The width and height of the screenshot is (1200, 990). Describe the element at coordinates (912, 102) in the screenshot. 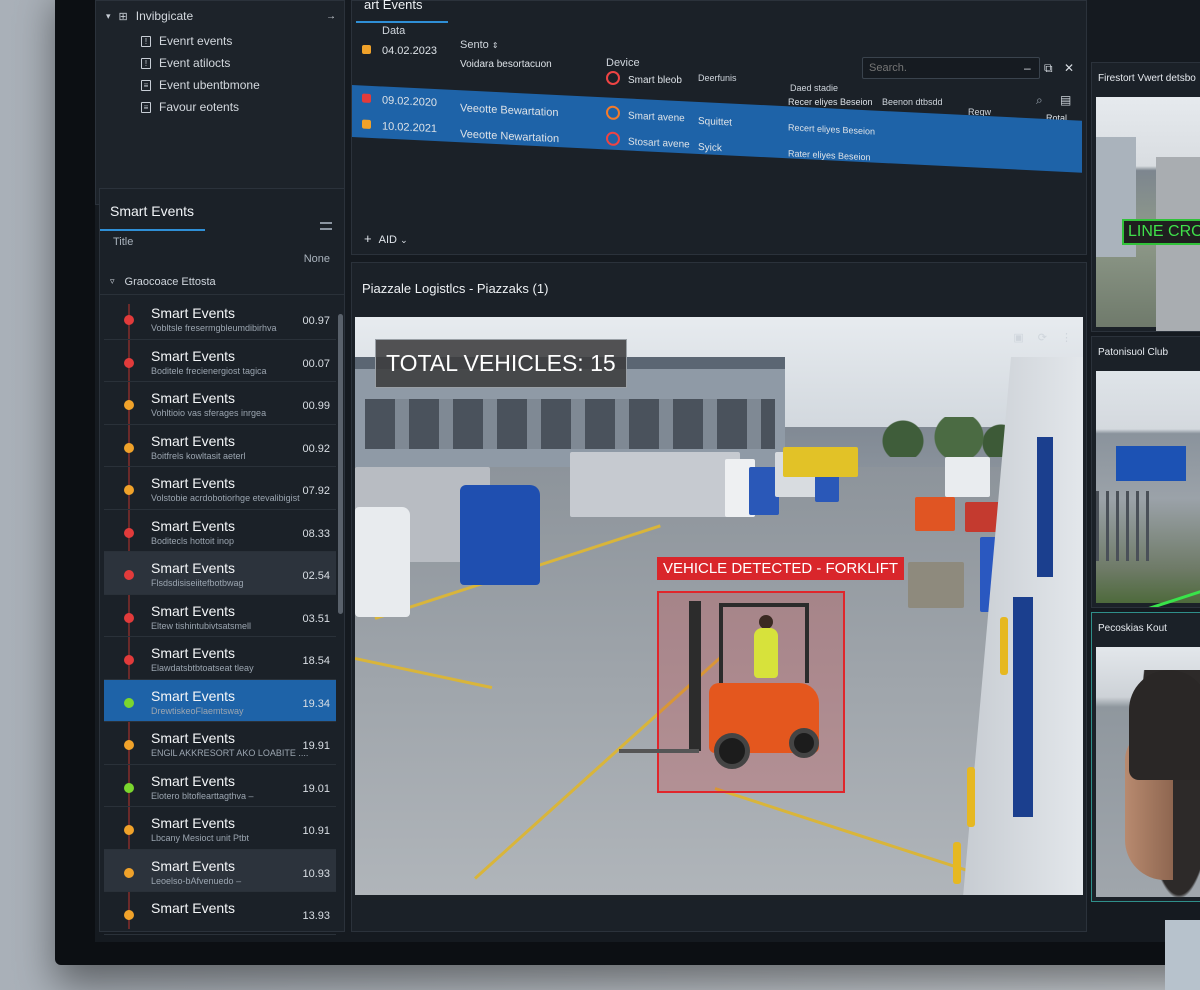

I see `column-header-beenon: Beenon dtbsdd` at that location.